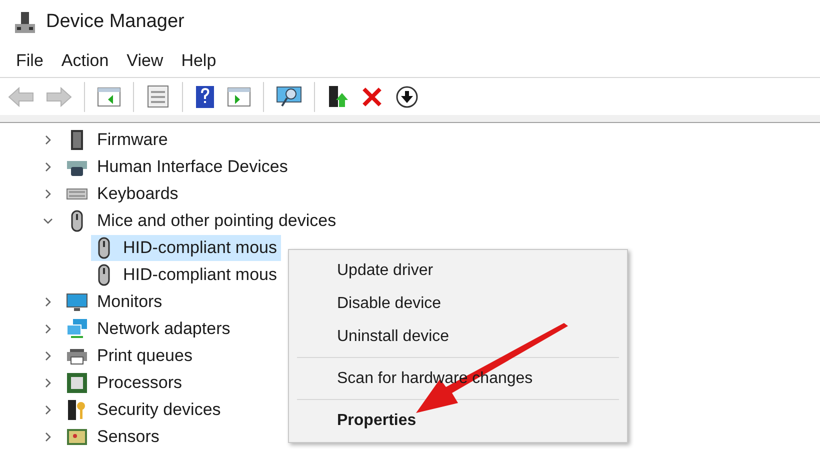 The width and height of the screenshot is (820, 451). Describe the element at coordinates (30, 61) in the screenshot. I see `menu-item: File` at that location.